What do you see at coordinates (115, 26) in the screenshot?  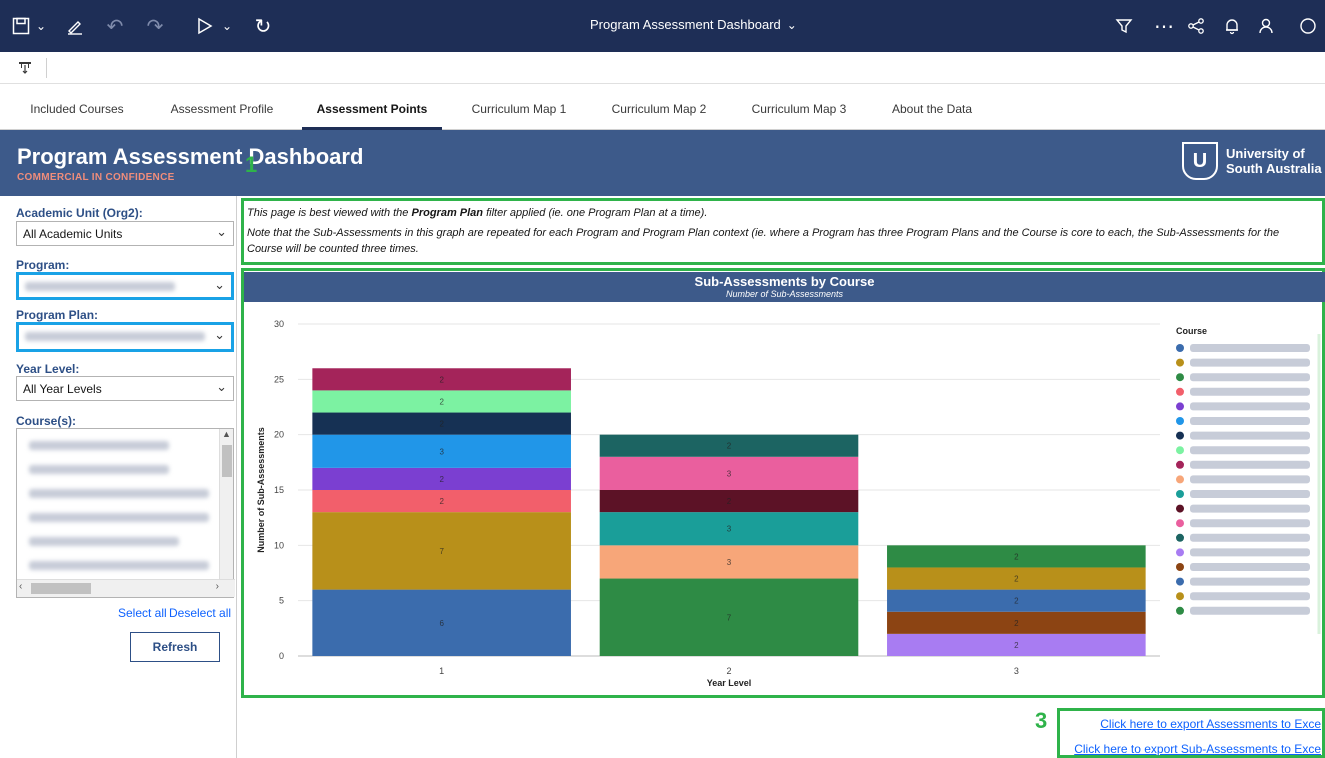 I see `undo-icon: ↶` at bounding box center [115, 26].